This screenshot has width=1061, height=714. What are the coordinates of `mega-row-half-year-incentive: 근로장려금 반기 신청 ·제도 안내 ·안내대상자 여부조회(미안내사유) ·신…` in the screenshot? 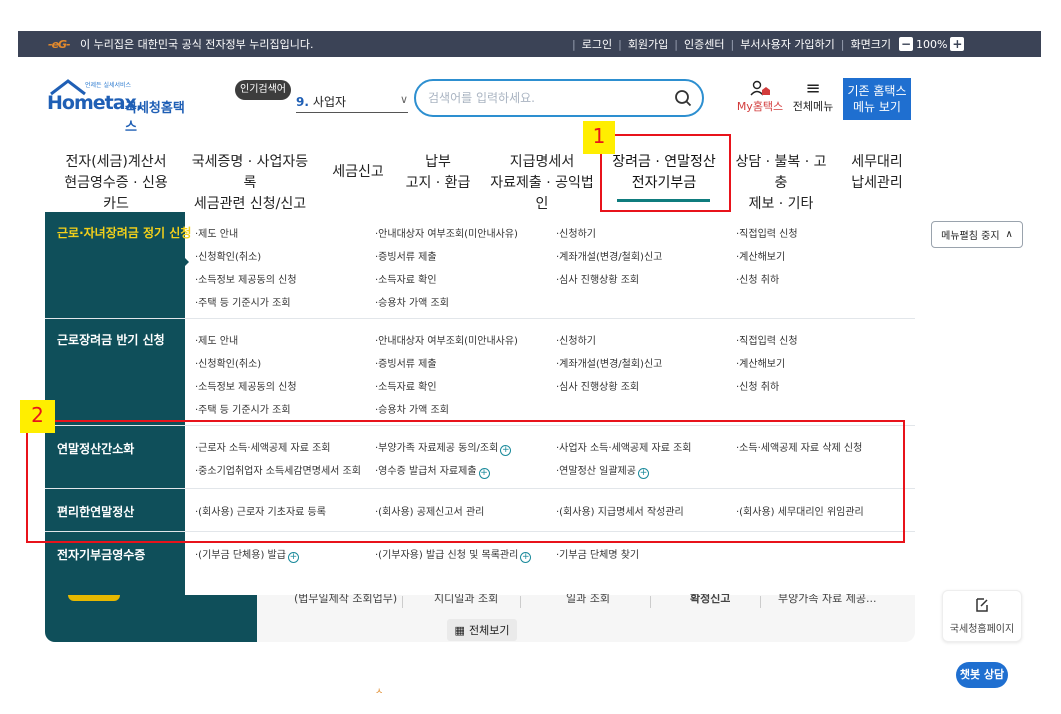 It's located at (480, 372).